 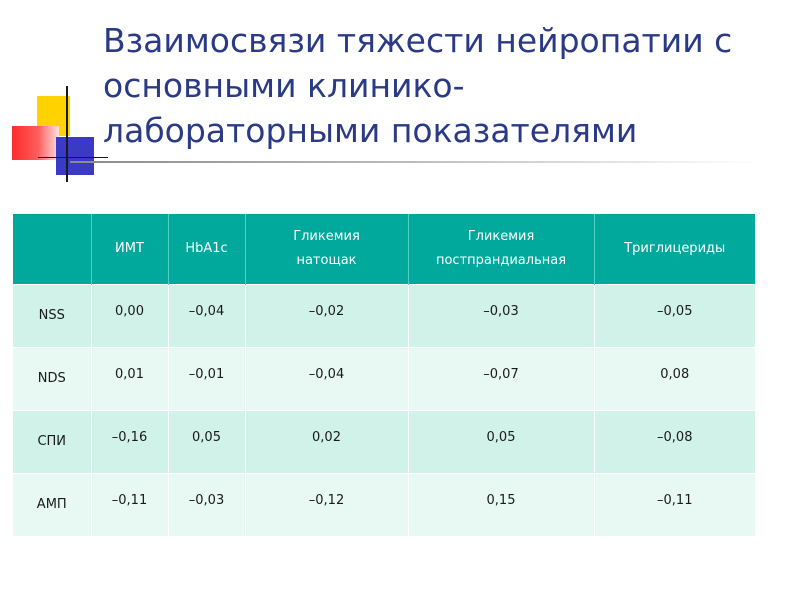 I want to click on logo-blue-square, so click(x=75, y=156).